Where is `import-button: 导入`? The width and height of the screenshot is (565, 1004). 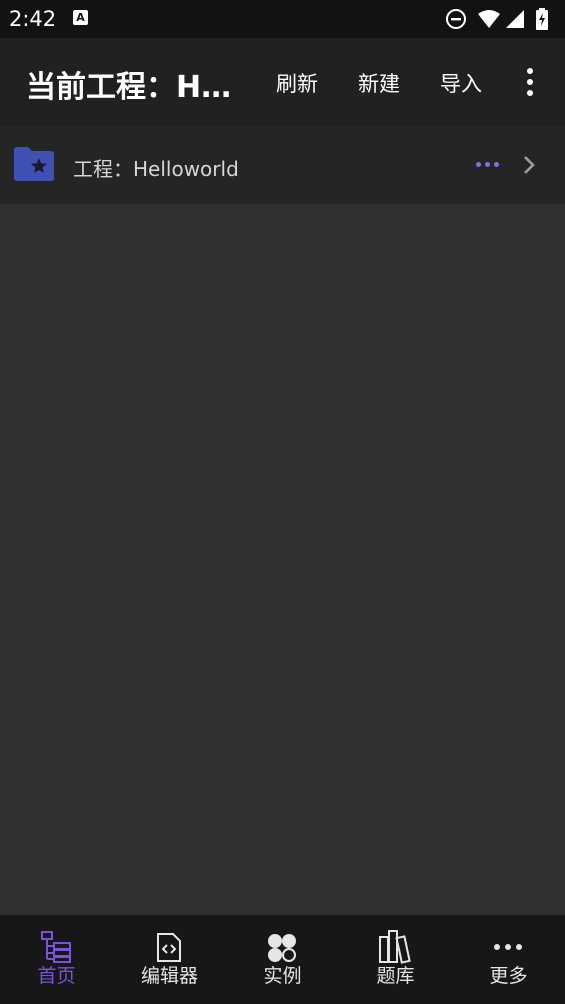 import-button: 导入 is located at coordinates (461, 83).